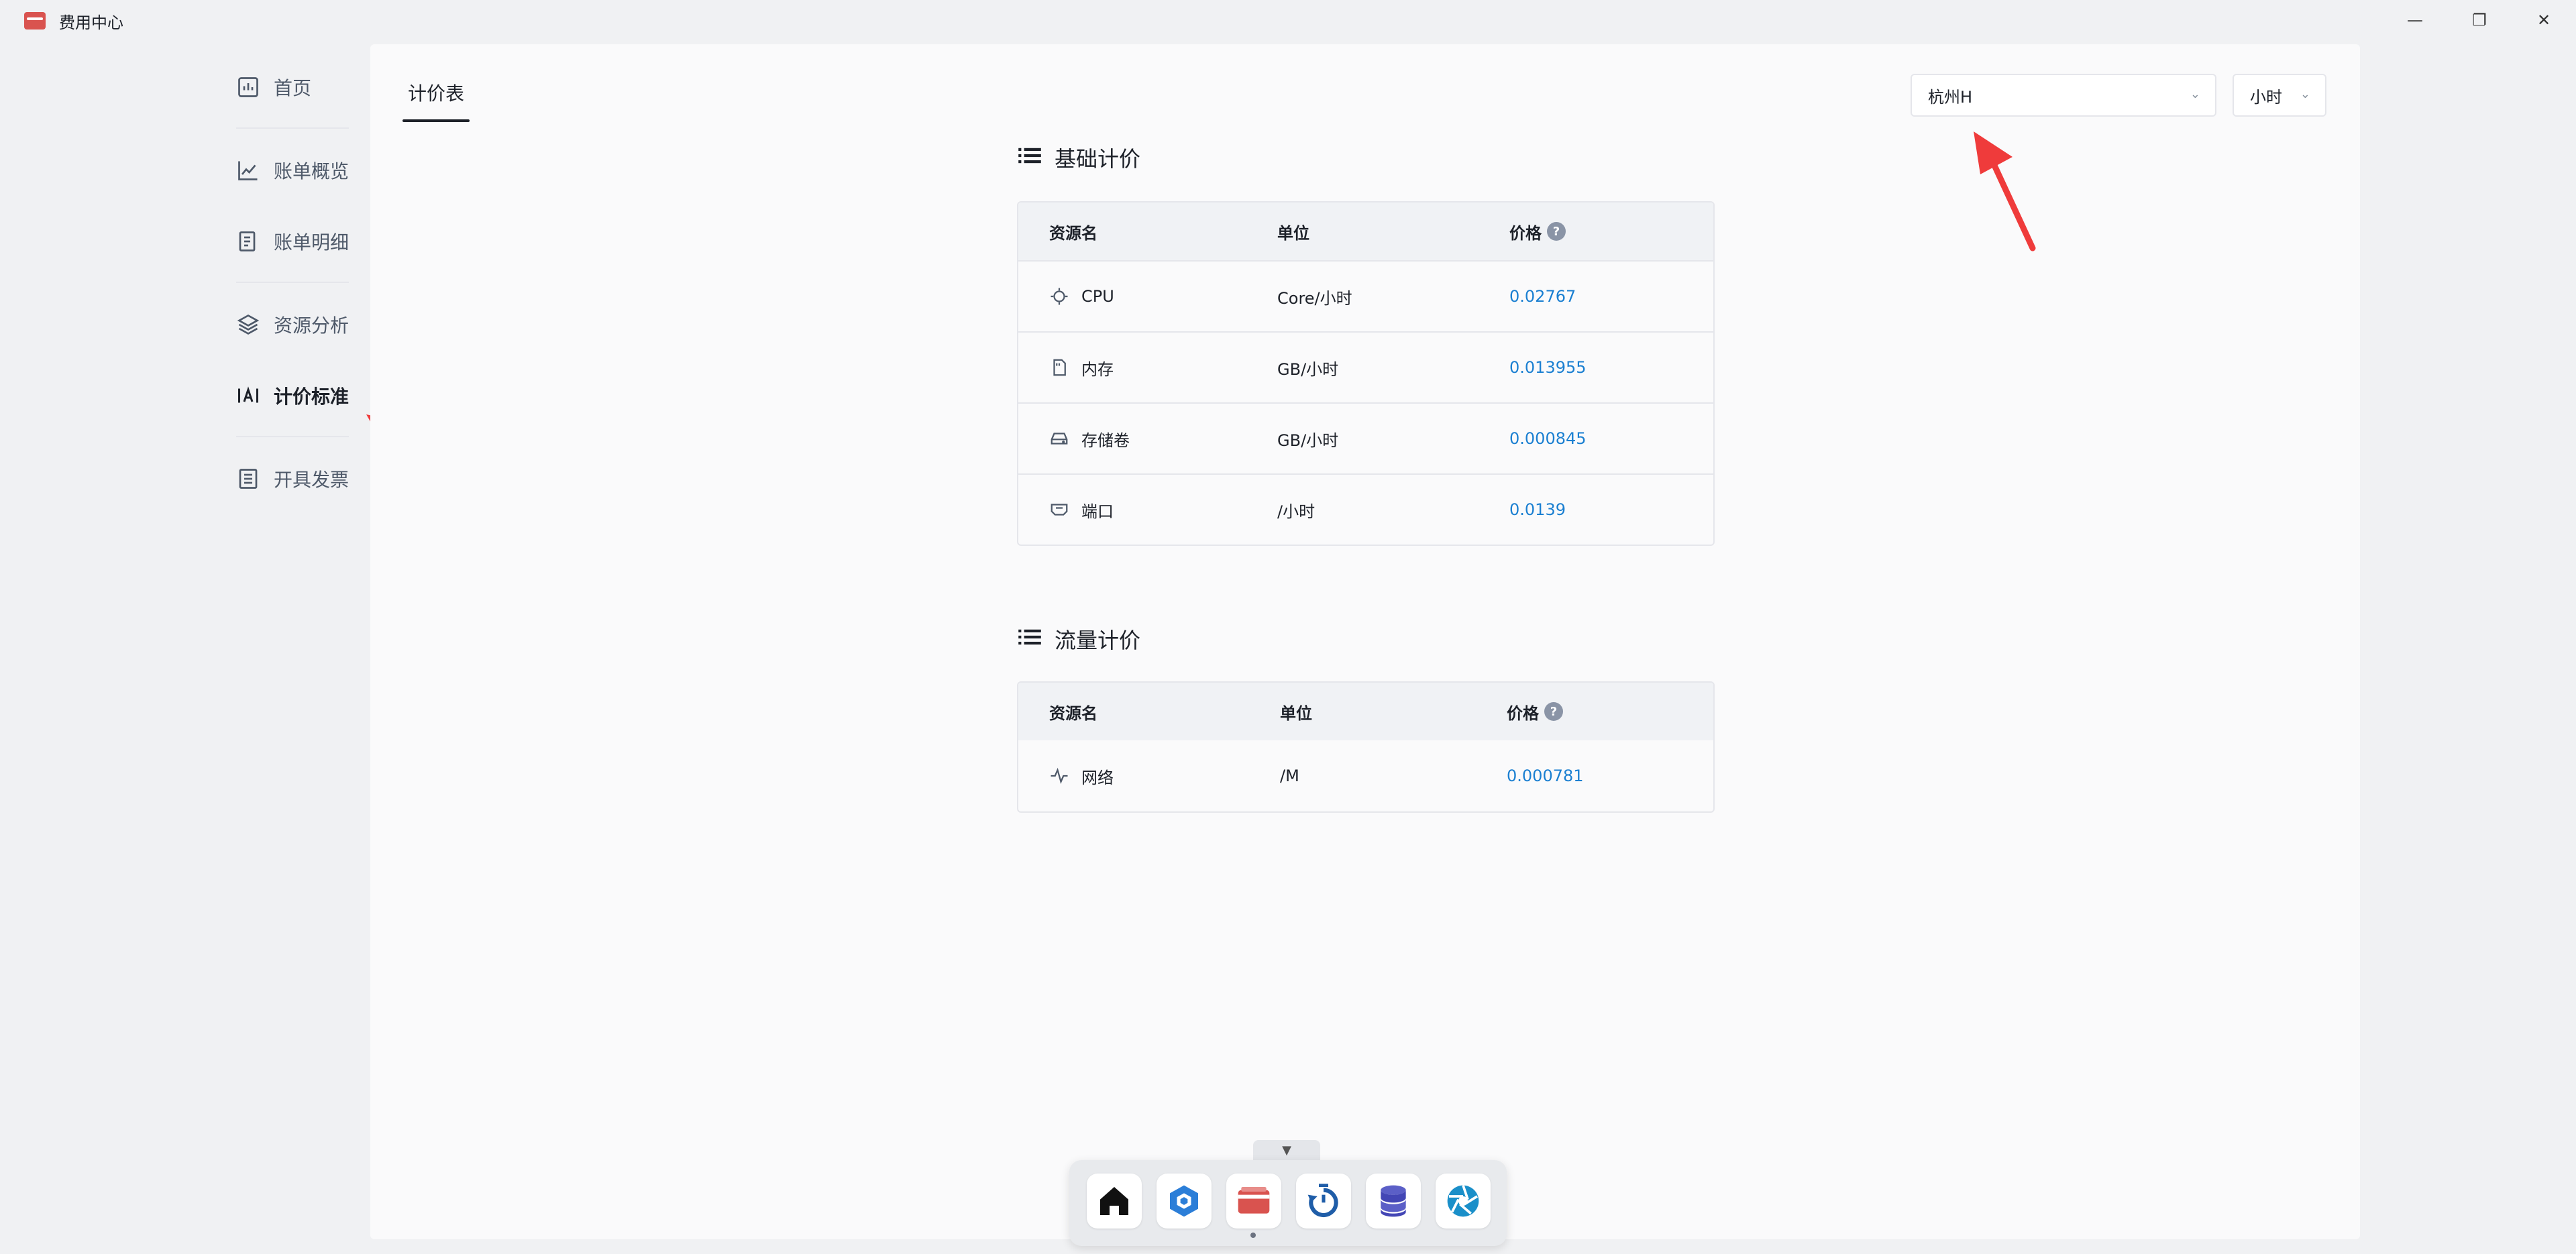  What do you see at coordinates (312, 171) in the screenshot?
I see `sidebar-item-label: 账单概览` at bounding box center [312, 171].